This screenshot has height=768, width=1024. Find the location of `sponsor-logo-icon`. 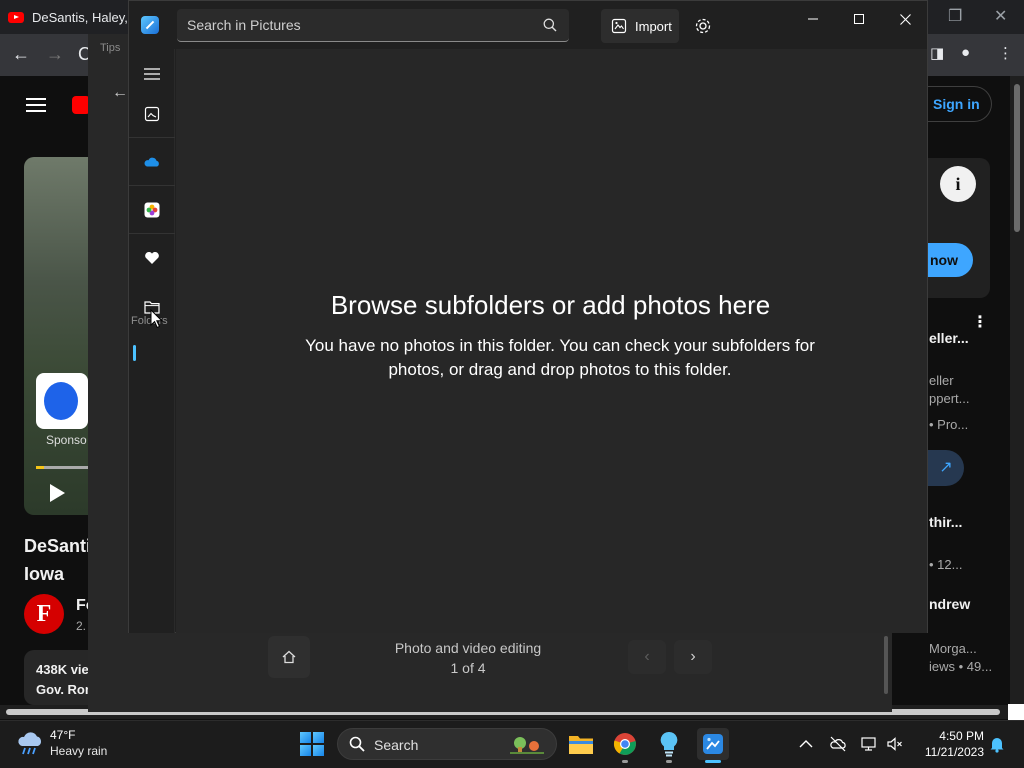

sponsor-logo-icon is located at coordinates (62, 401).